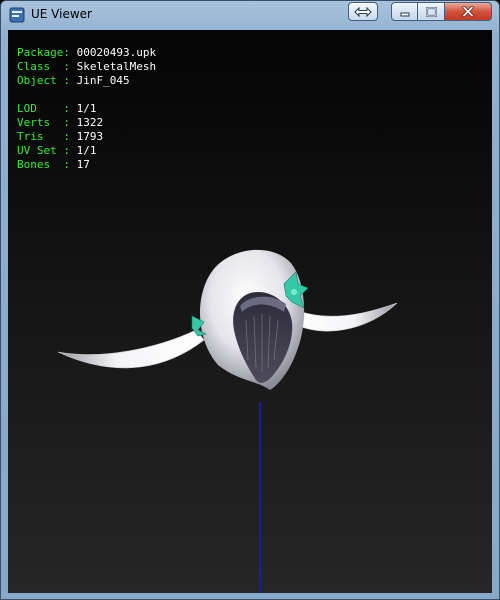  Describe the element at coordinates (131, 349) in the screenshot. I see `left-pigtail` at that location.